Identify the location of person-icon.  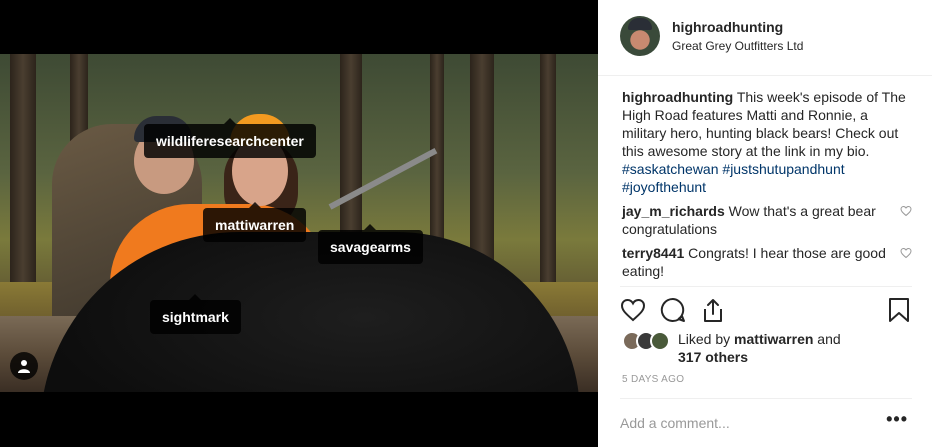
(24, 366).